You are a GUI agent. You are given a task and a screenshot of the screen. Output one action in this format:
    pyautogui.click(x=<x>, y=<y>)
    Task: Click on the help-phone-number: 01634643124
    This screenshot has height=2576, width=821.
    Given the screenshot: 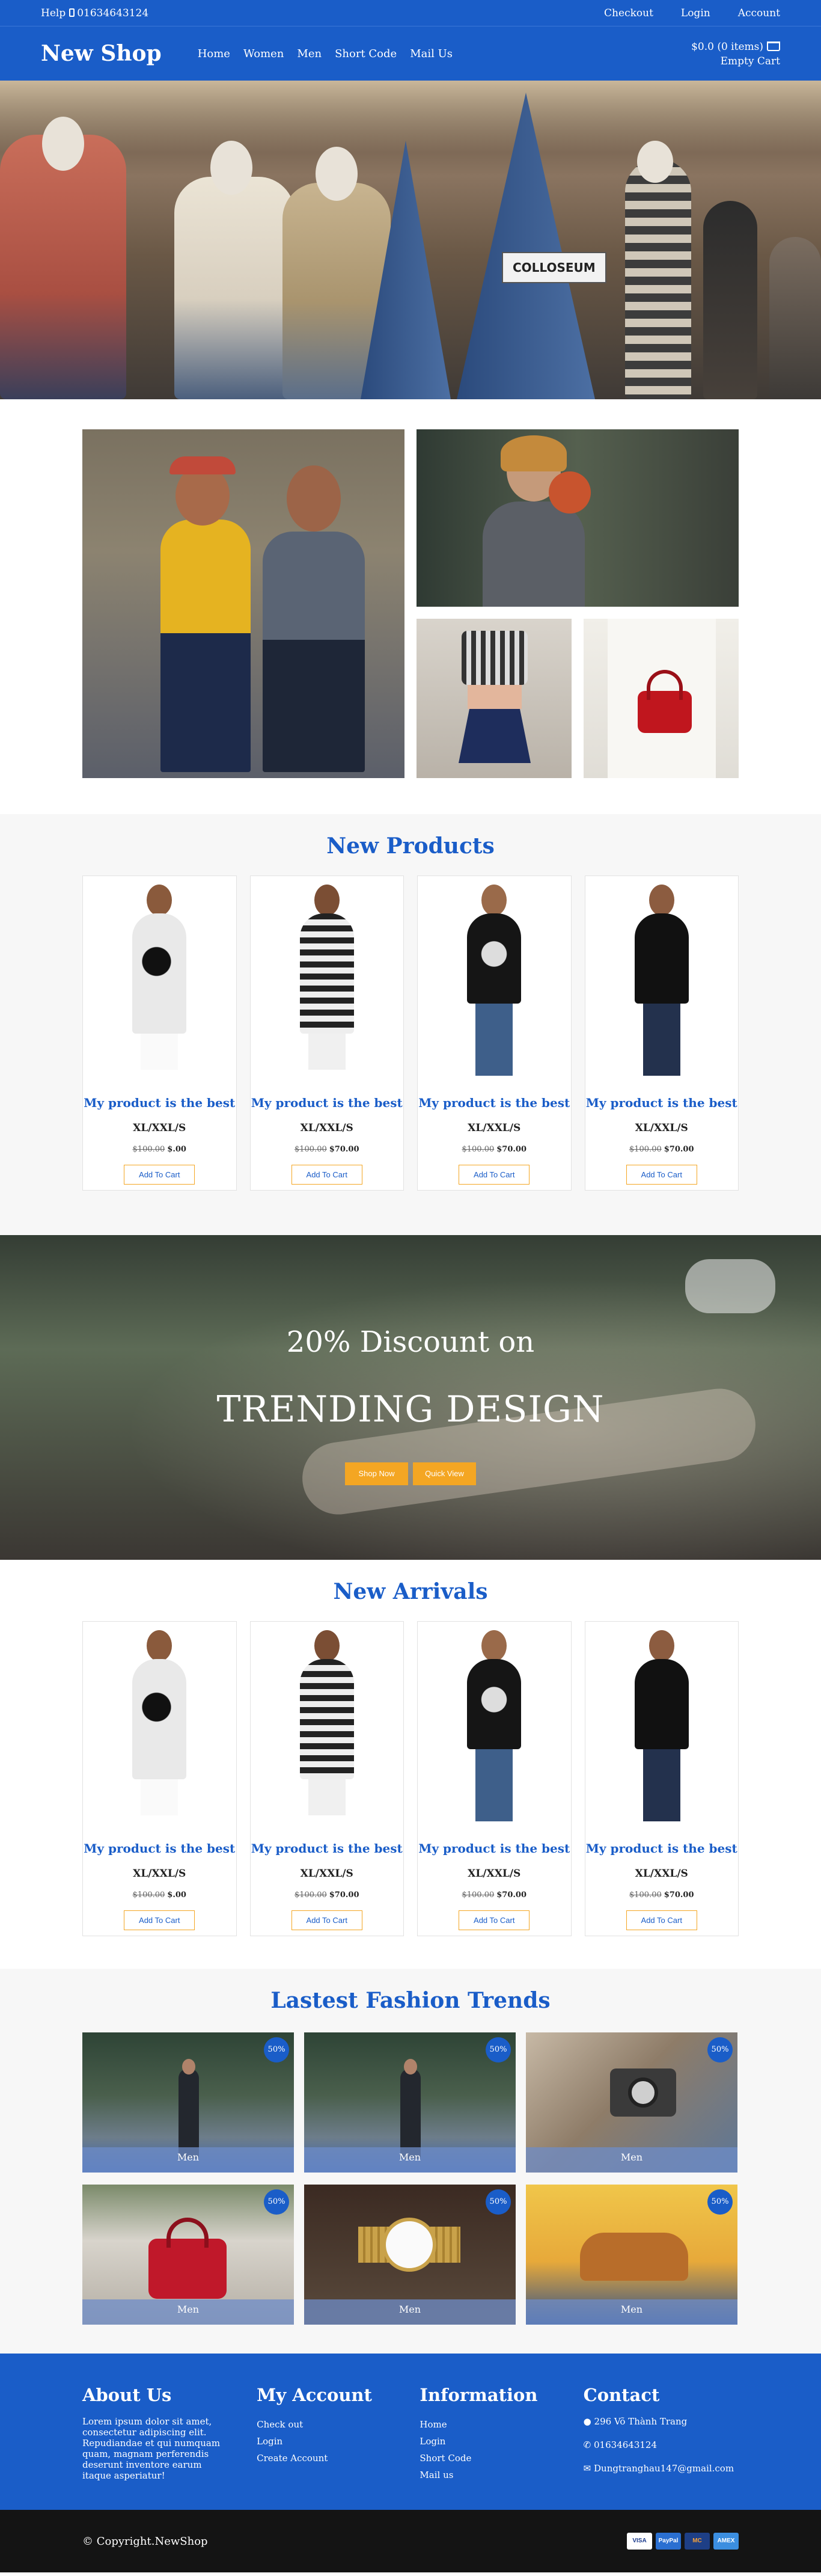 What is the action you would take?
    pyautogui.click(x=113, y=13)
    